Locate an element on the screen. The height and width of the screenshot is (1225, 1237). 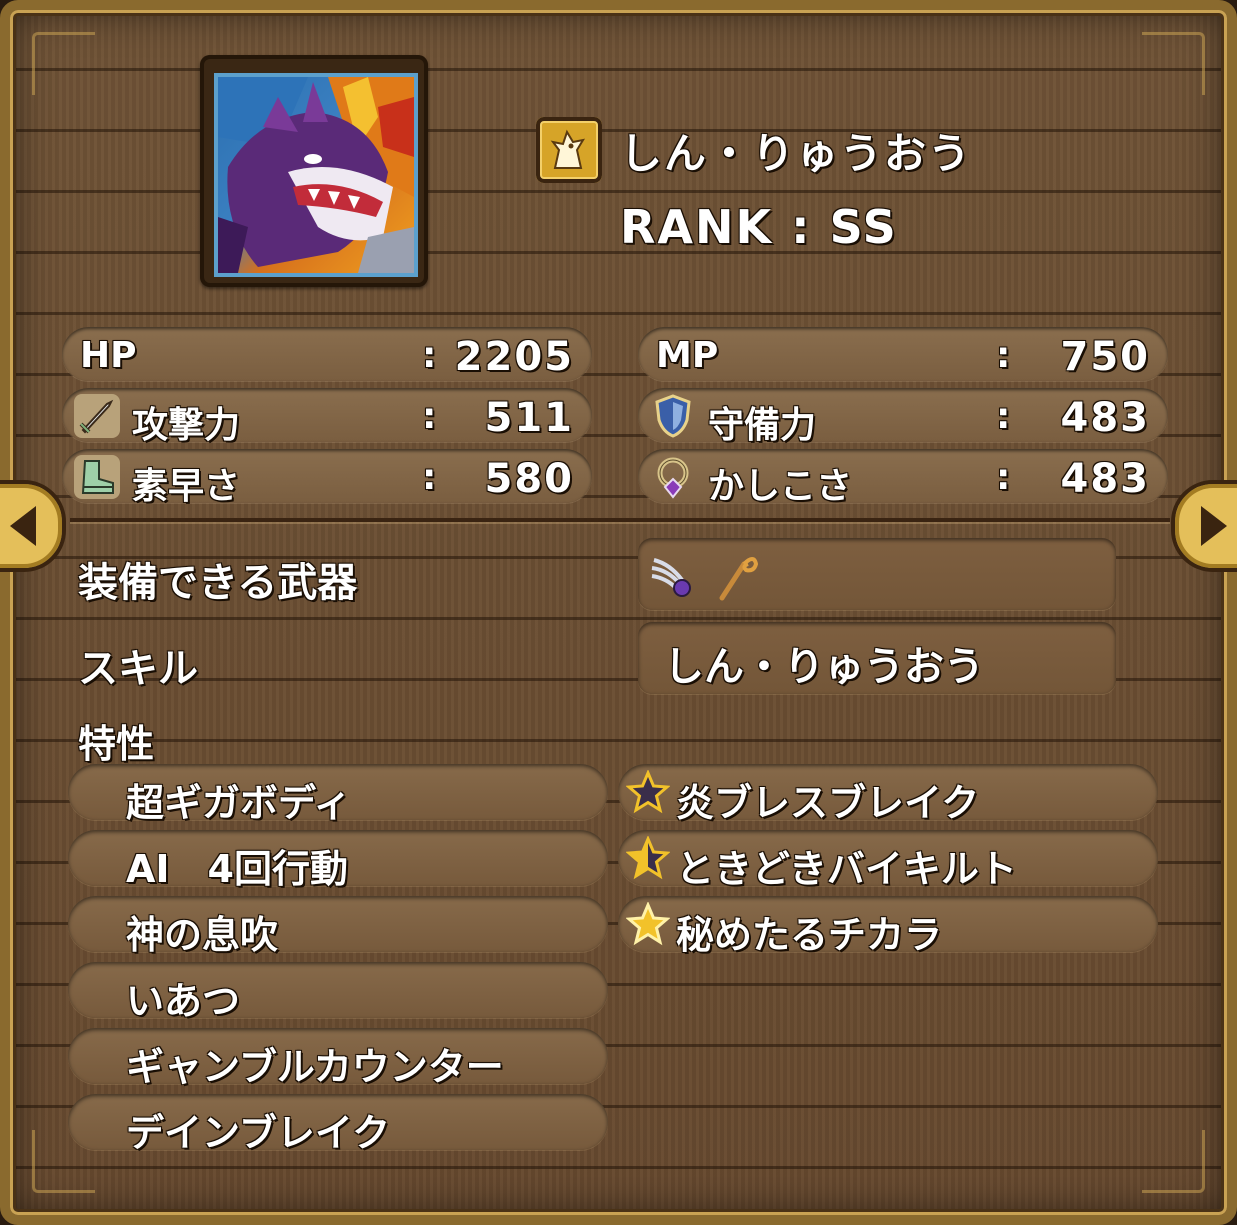
half-star-icon is located at coordinates (648, 858).